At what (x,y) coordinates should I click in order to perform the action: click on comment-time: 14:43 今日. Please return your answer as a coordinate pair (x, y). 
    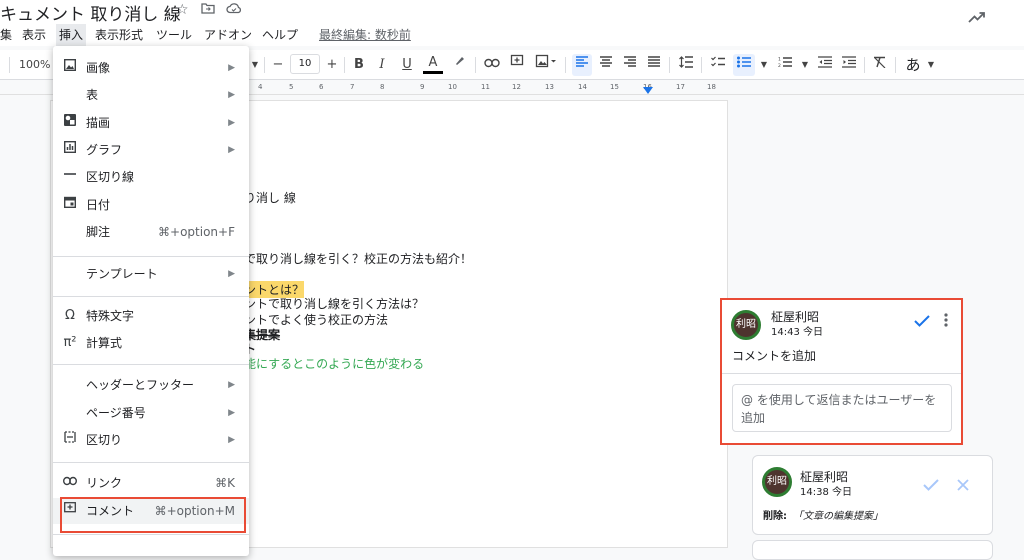
    Looking at the image, I should click on (797, 332).